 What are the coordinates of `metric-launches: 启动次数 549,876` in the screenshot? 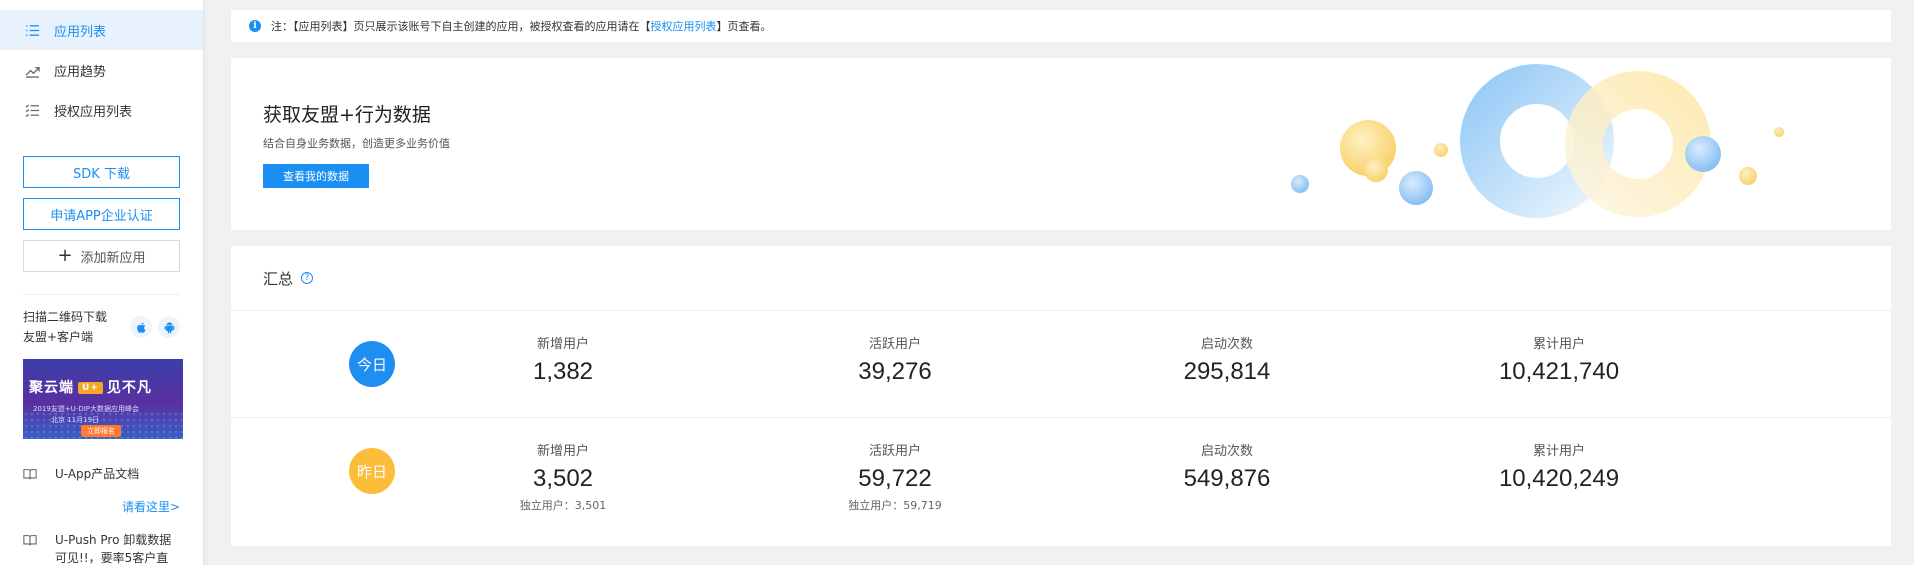 It's located at (1227, 470).